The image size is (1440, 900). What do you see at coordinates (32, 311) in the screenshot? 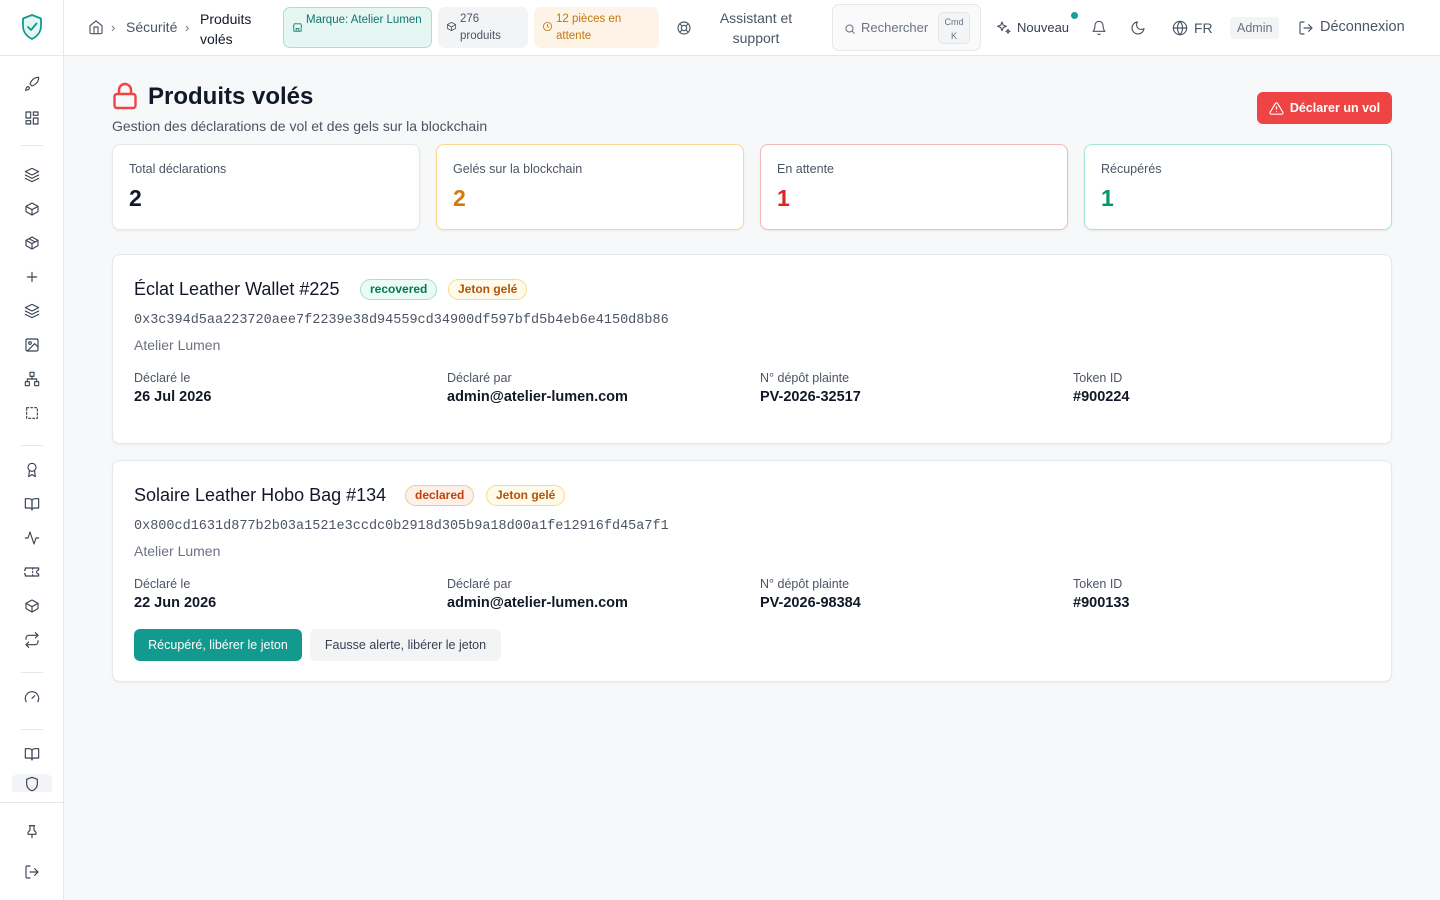
I see `stack-icon` at bounding box center [32, 311].